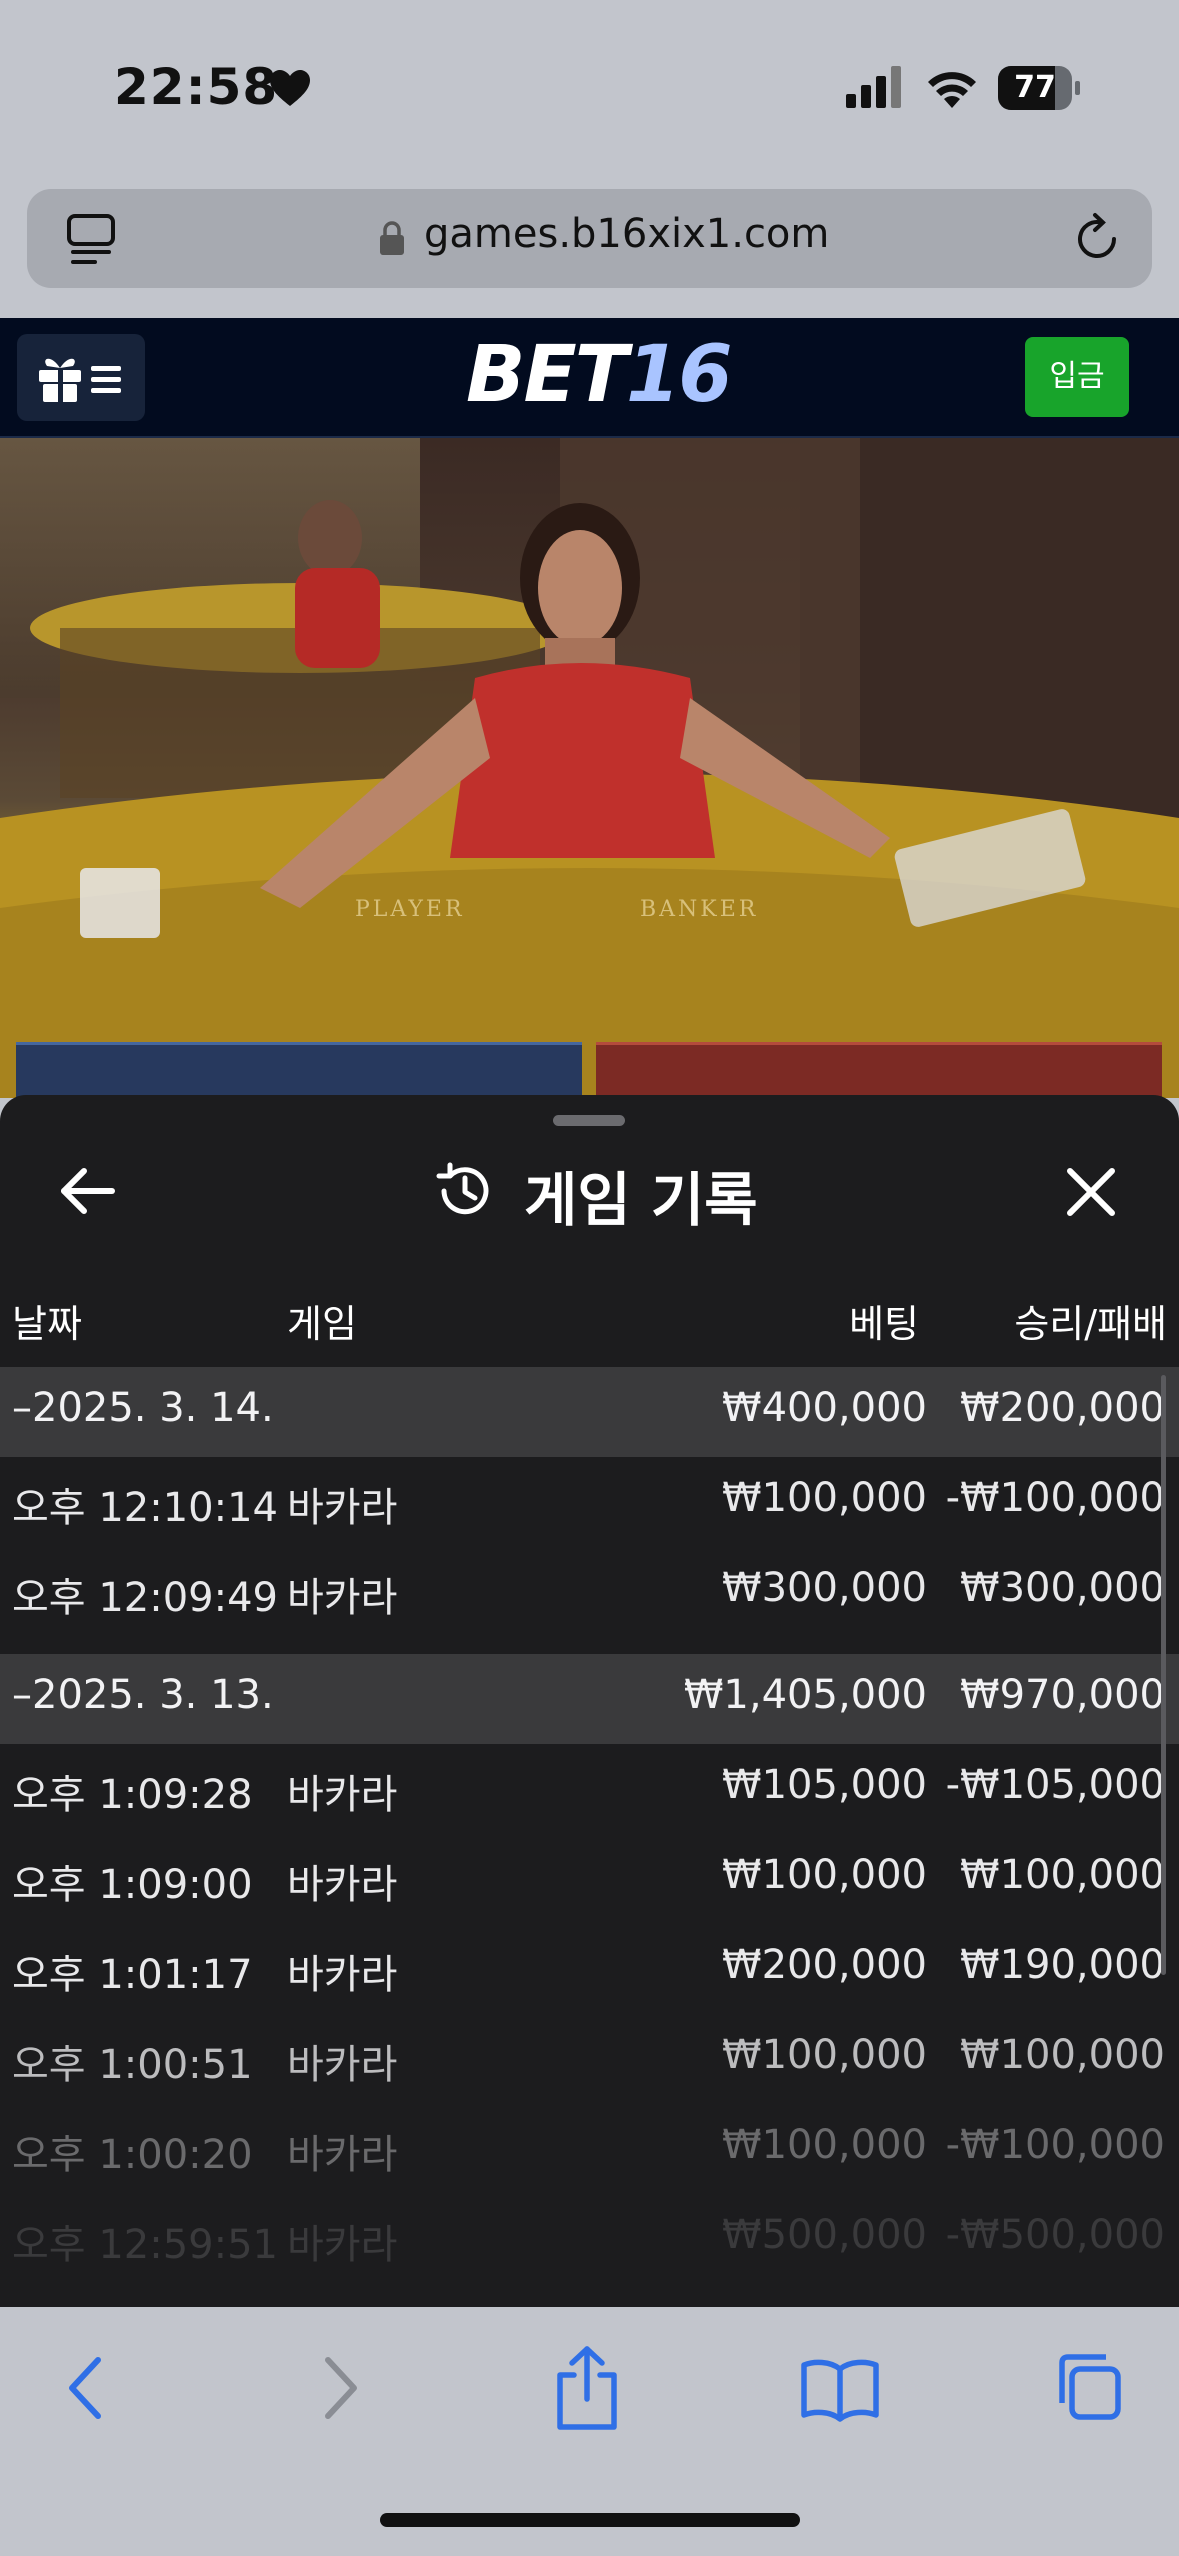 This screenshot has height=2556, width=1179. I want to click on deposit-button: 입금, so click(1077, 377).